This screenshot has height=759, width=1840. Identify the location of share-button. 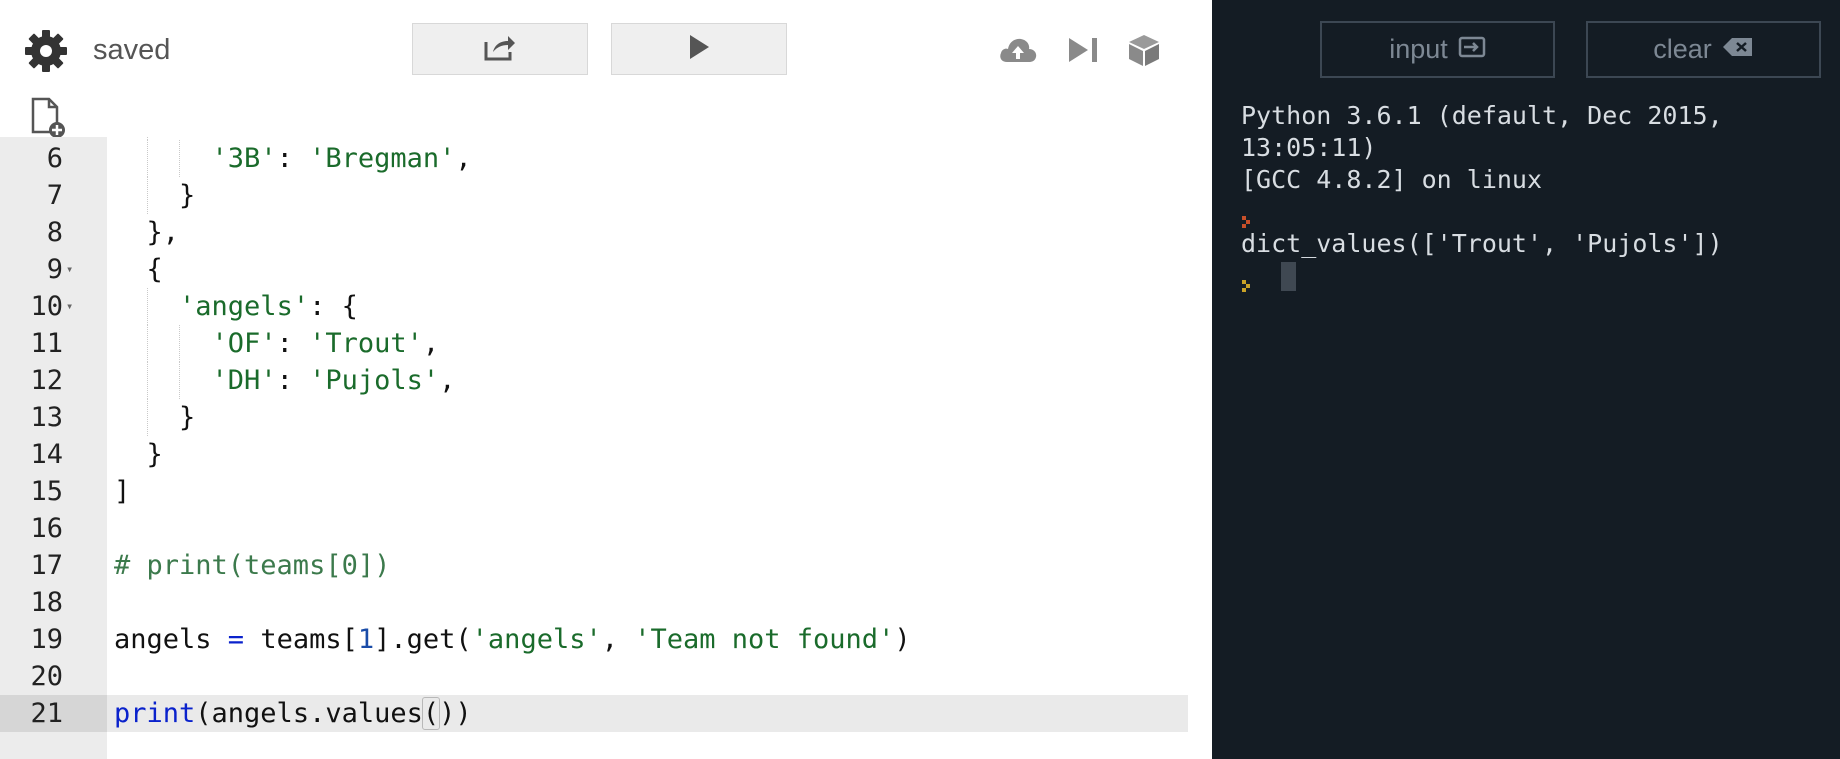
(500, 49).